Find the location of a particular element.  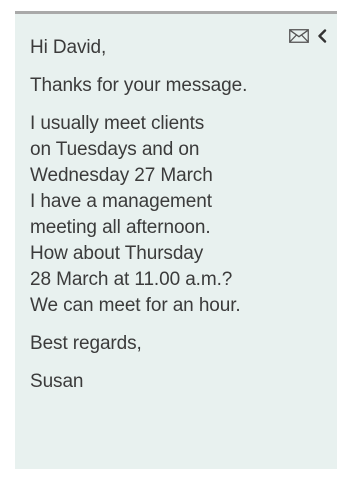

closing-line: Best regards, is located at coordinates (86, 343).